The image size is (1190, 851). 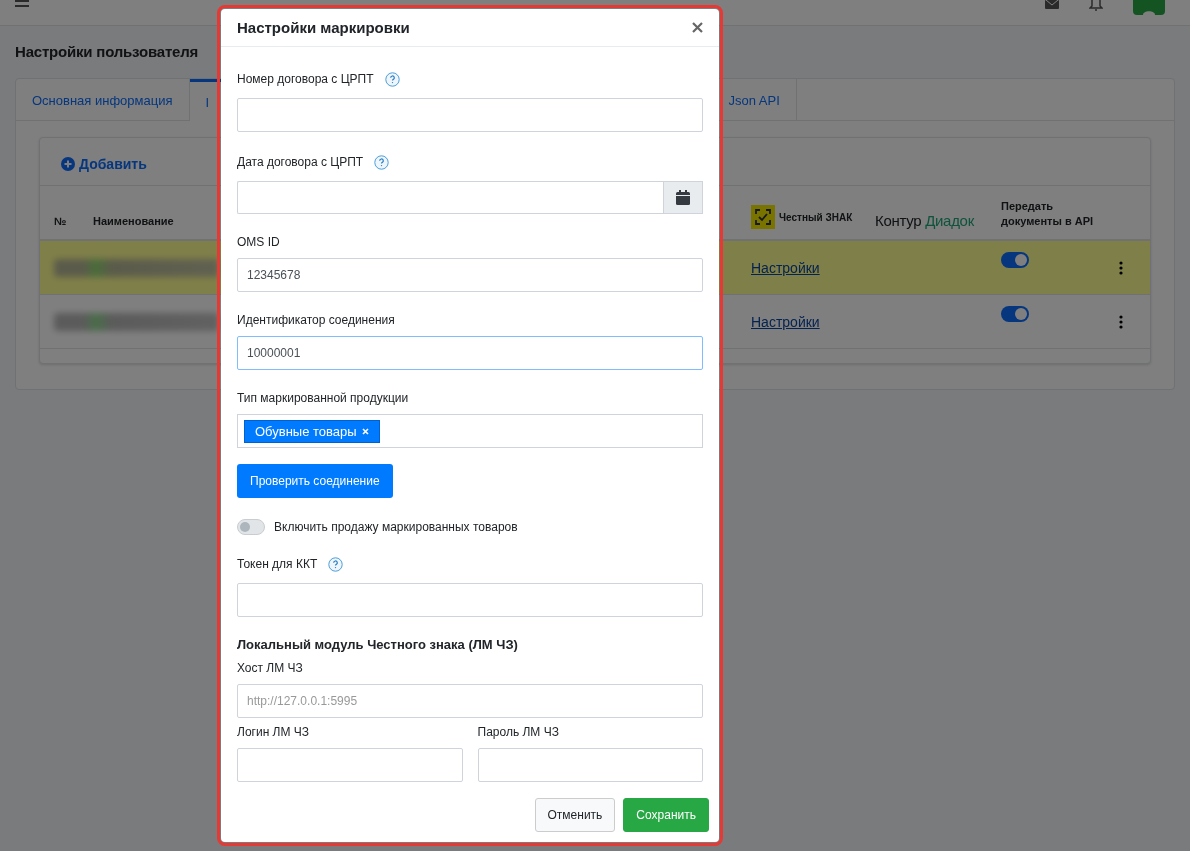 I want to click on close-icon, so click(x=697, y=27).